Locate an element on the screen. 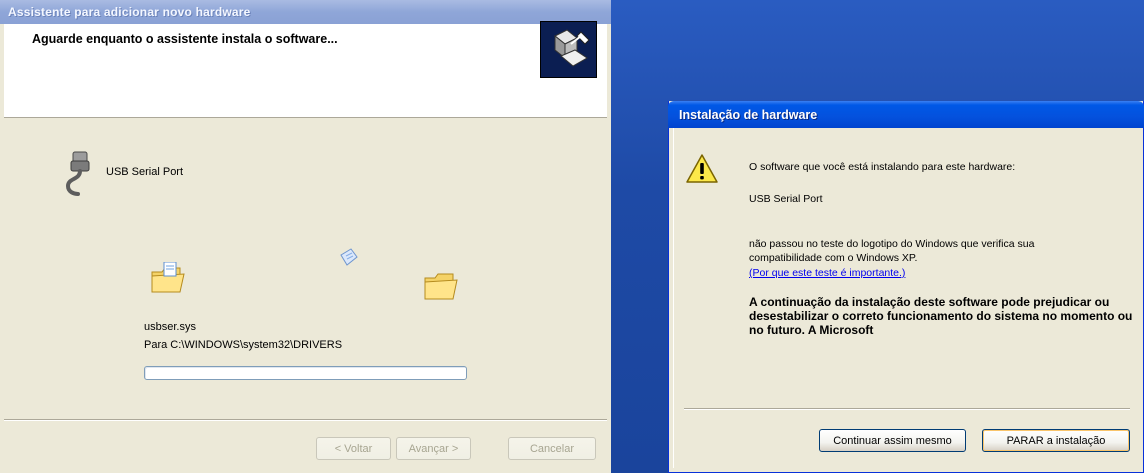 The height and width of the screenshot is (473, 1144). next-button: Avançar > is located at coordinates (433, 448).